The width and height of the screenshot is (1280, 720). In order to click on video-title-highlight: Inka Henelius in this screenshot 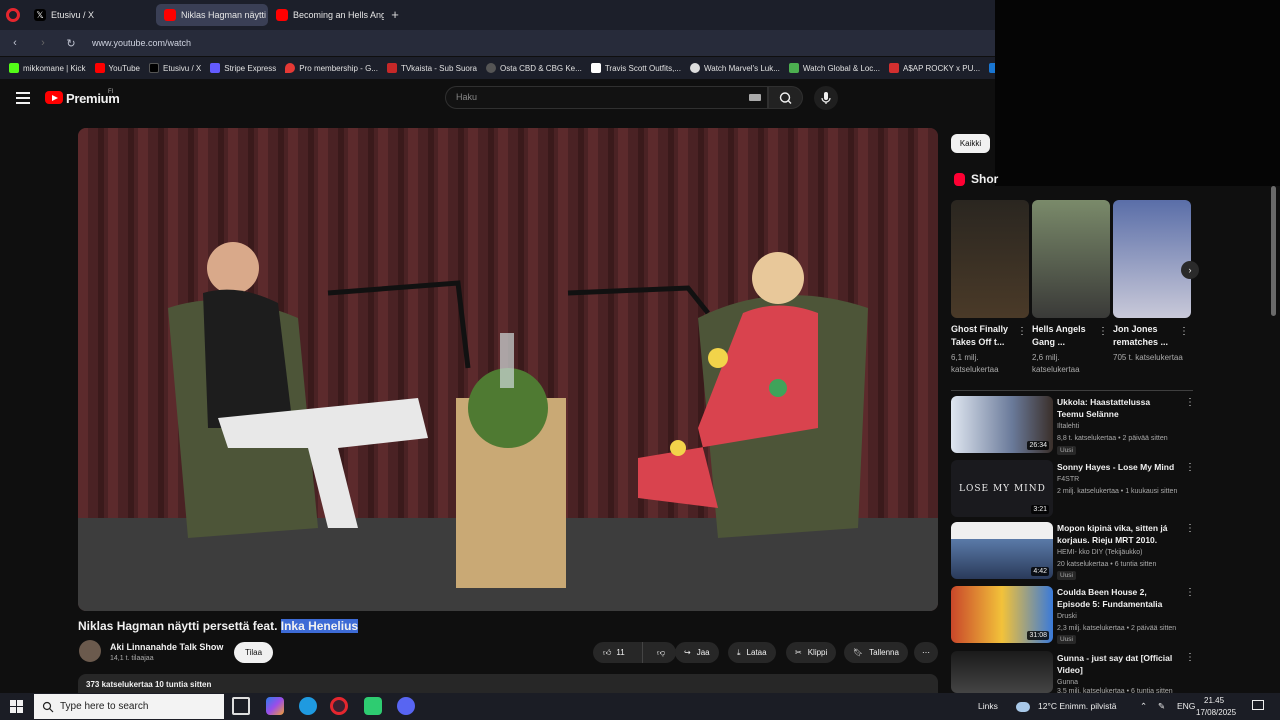, I will do `click(319, 626)`.